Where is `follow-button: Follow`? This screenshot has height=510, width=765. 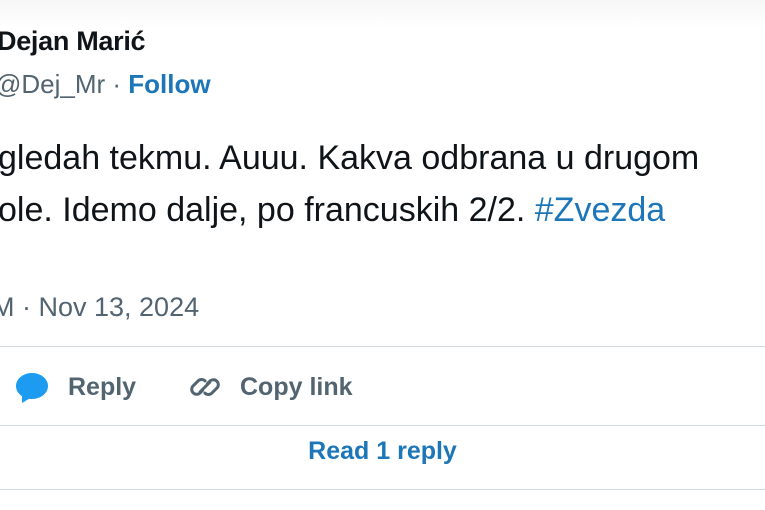
follow-button: Follow is located at coordinates (169, 84).